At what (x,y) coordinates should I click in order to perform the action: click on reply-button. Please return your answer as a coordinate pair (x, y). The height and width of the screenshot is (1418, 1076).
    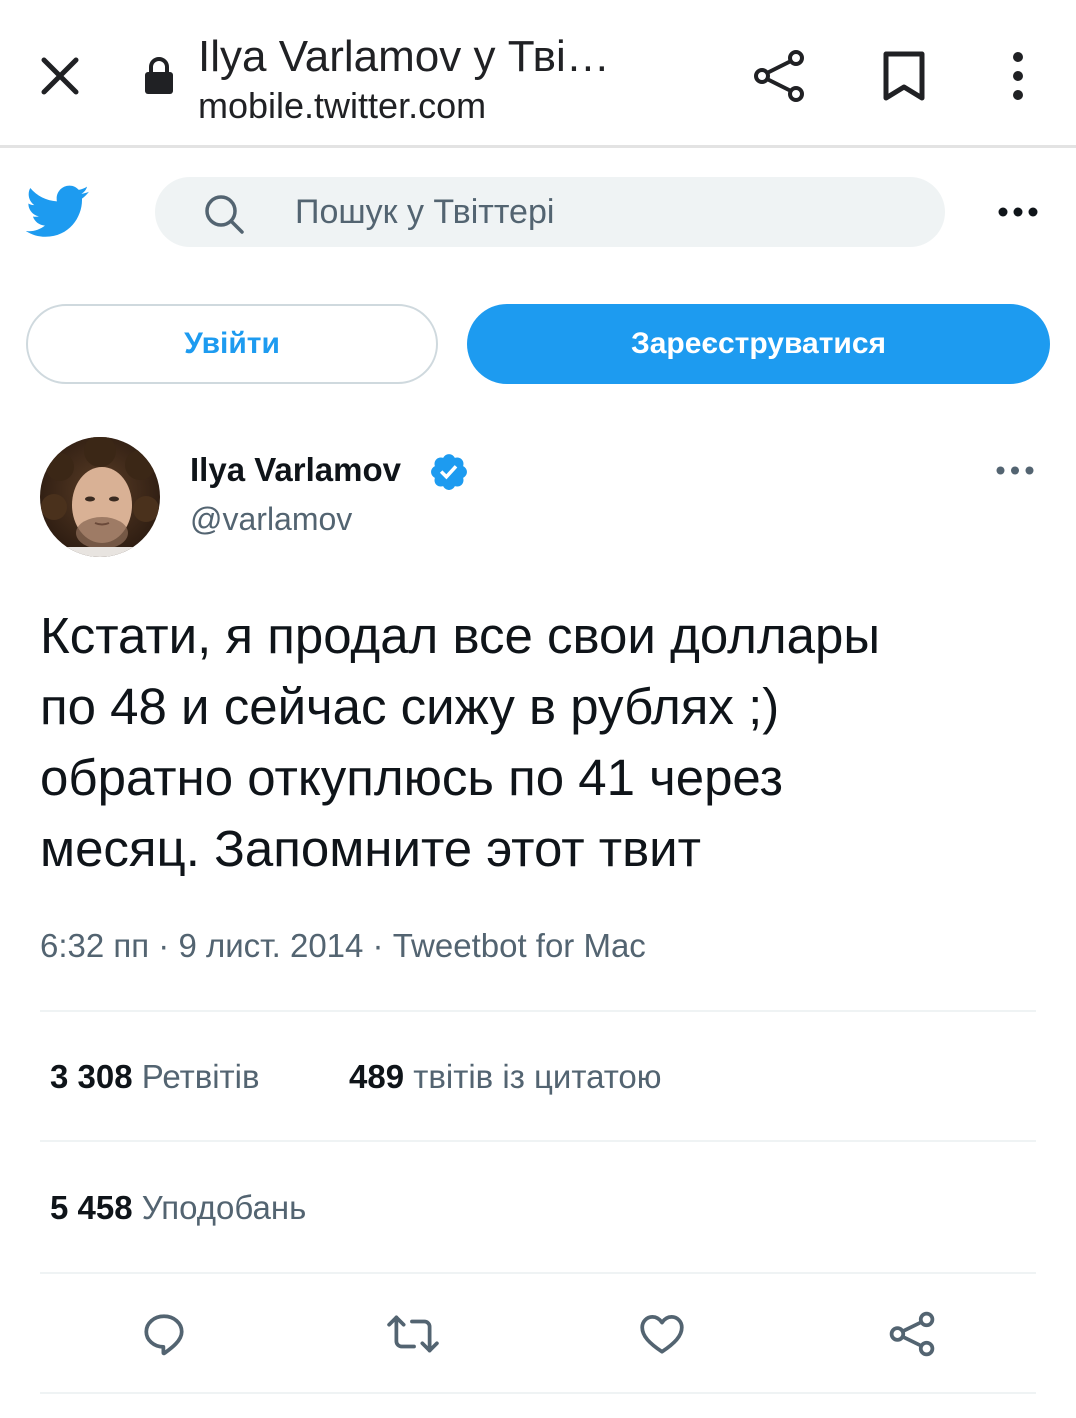
    Looking at the image, I should click on (164, 1334).